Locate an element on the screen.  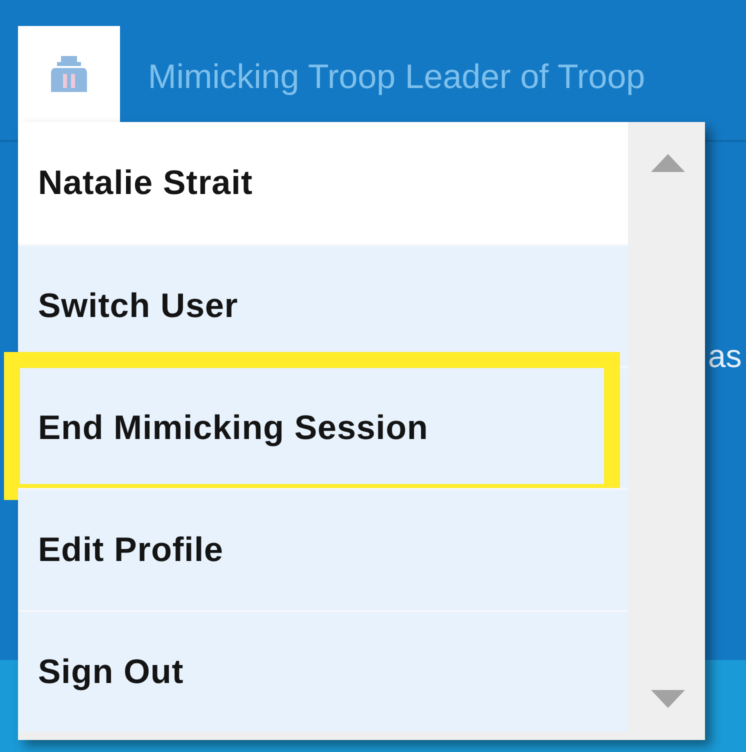
menu-item: Switch User is located at coordinates (138, 306).